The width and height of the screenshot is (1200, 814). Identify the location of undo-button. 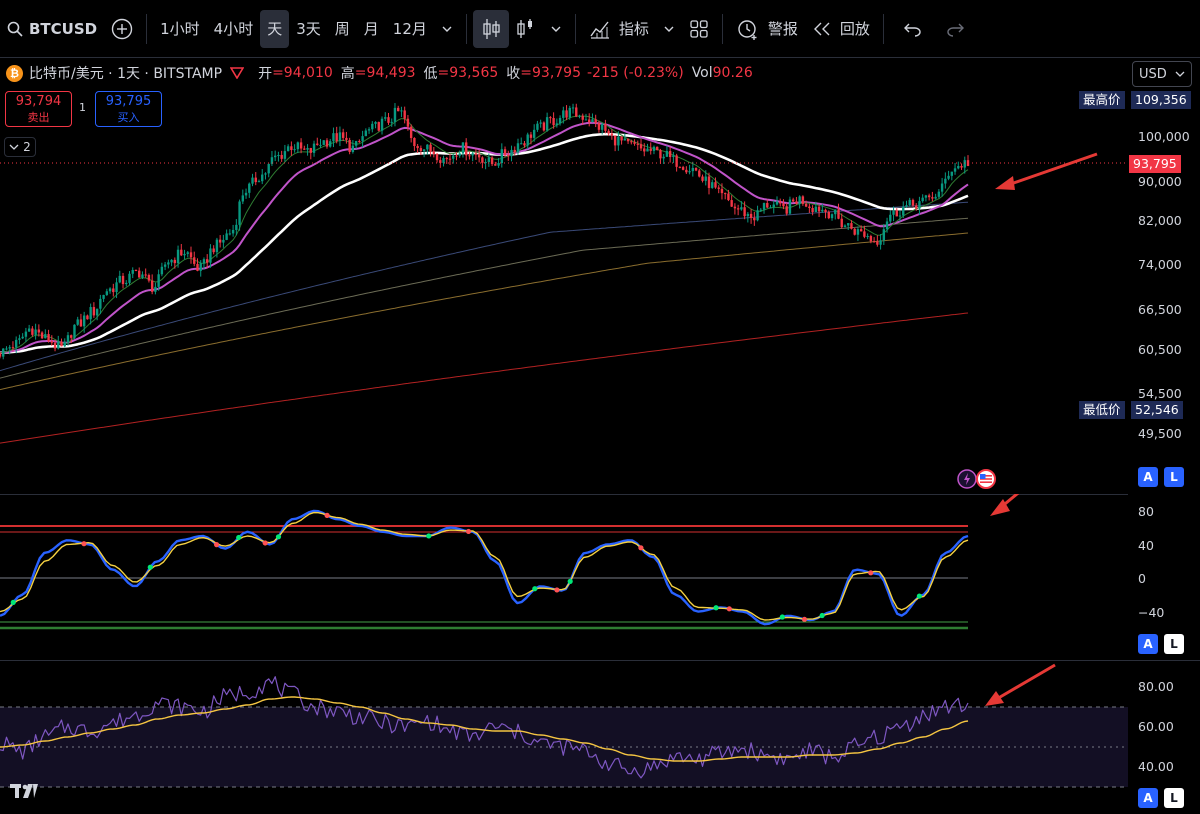
(912, 29).